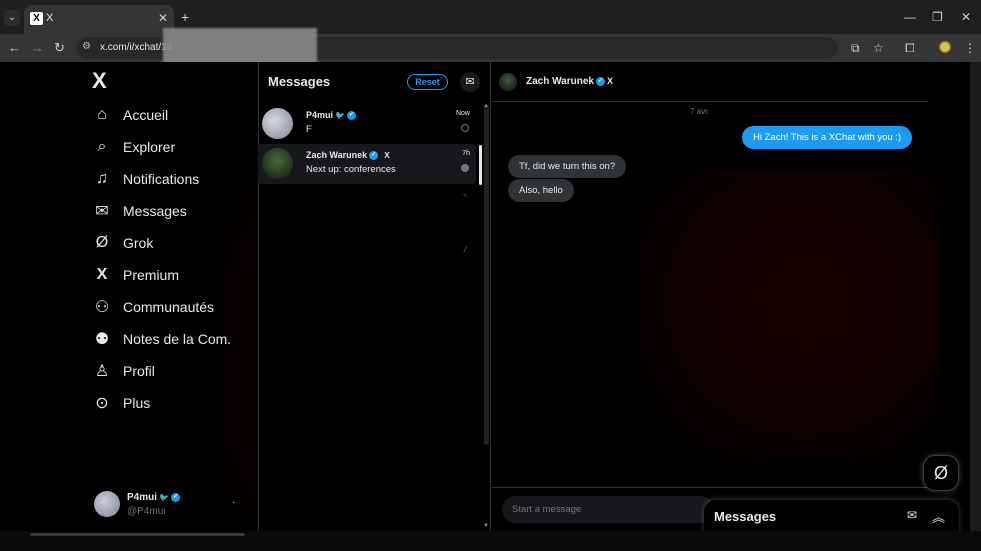  What do you see at coordinates (177, 339) in the screenshot?
I see `sidebar-item-label: Notes de la Com.` at bounding box center [177, 339].